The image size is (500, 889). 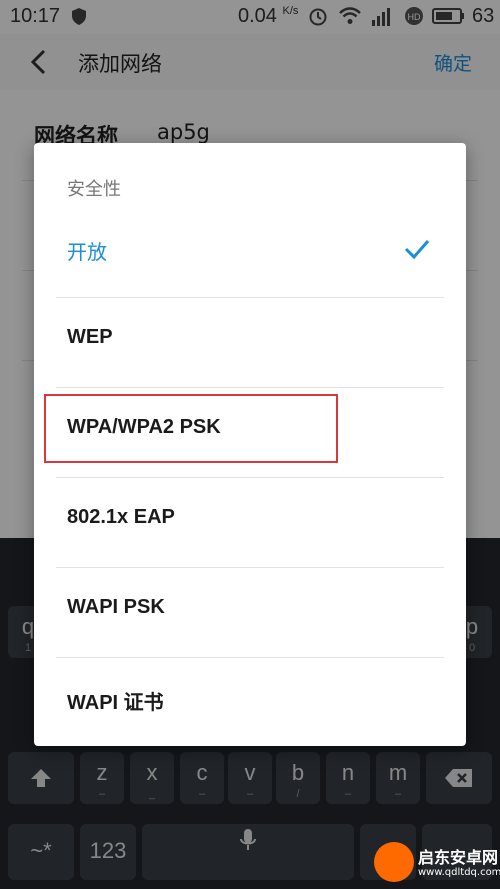 What do you see at coordinates (459, 872) in the screenshot?
I see `watermark-url: www.qdltdq.com` at bounding box center [459, 872].